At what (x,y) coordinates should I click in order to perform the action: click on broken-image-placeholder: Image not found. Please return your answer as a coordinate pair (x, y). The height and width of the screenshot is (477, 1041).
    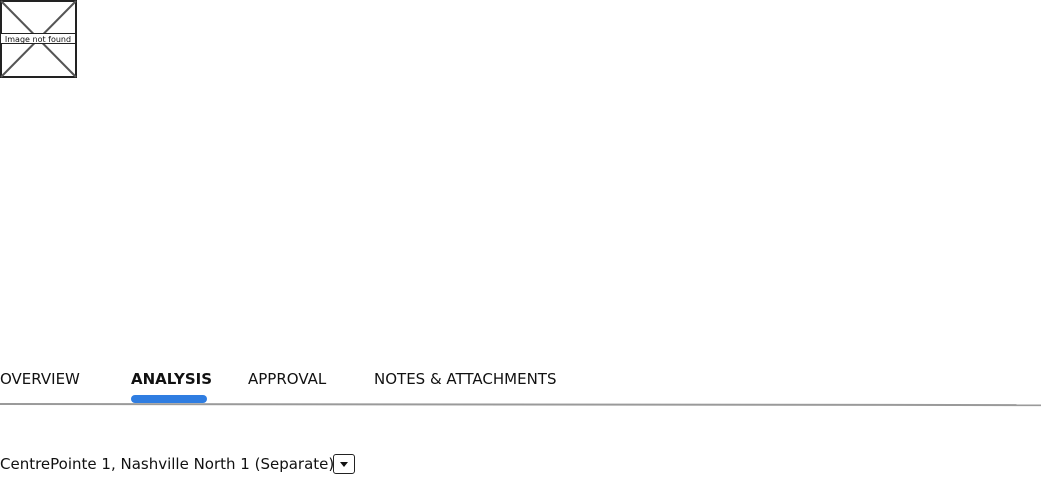
    Looking at the image, I should click on (38, 39).